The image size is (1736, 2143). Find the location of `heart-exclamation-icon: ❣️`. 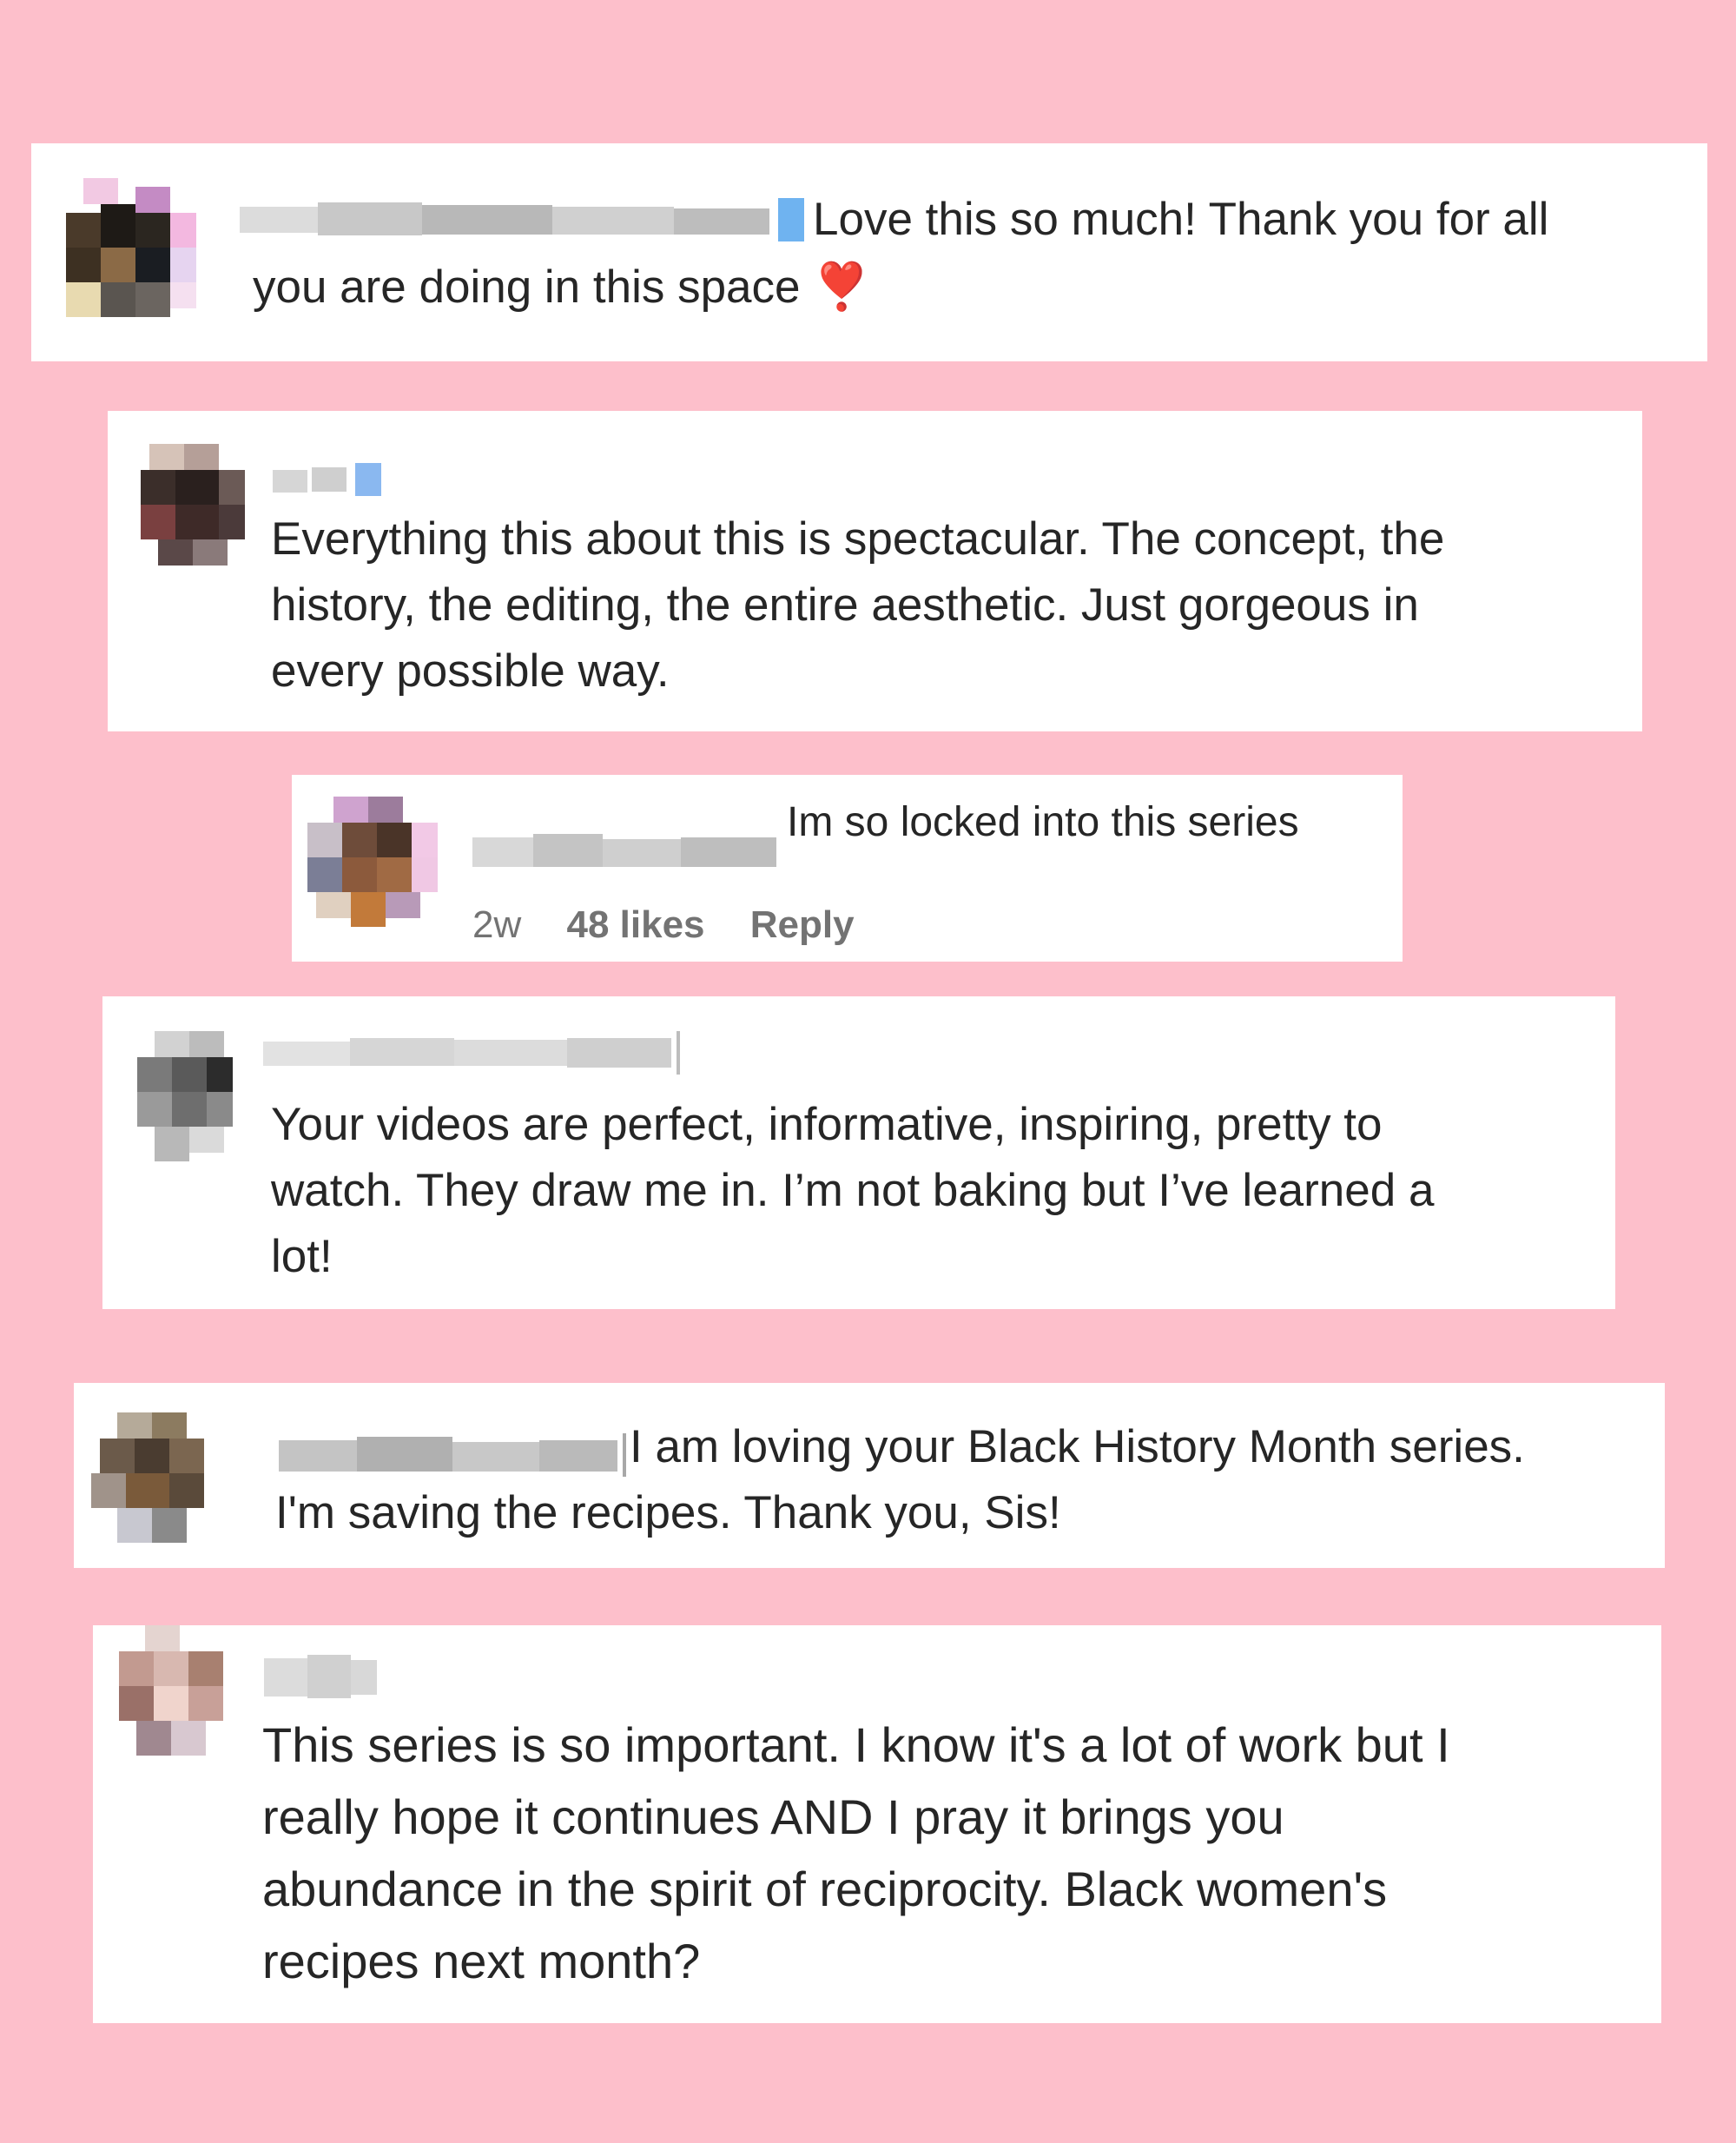

heart-exclamation-icon: ❣️ is located at coordinates (842, 287).